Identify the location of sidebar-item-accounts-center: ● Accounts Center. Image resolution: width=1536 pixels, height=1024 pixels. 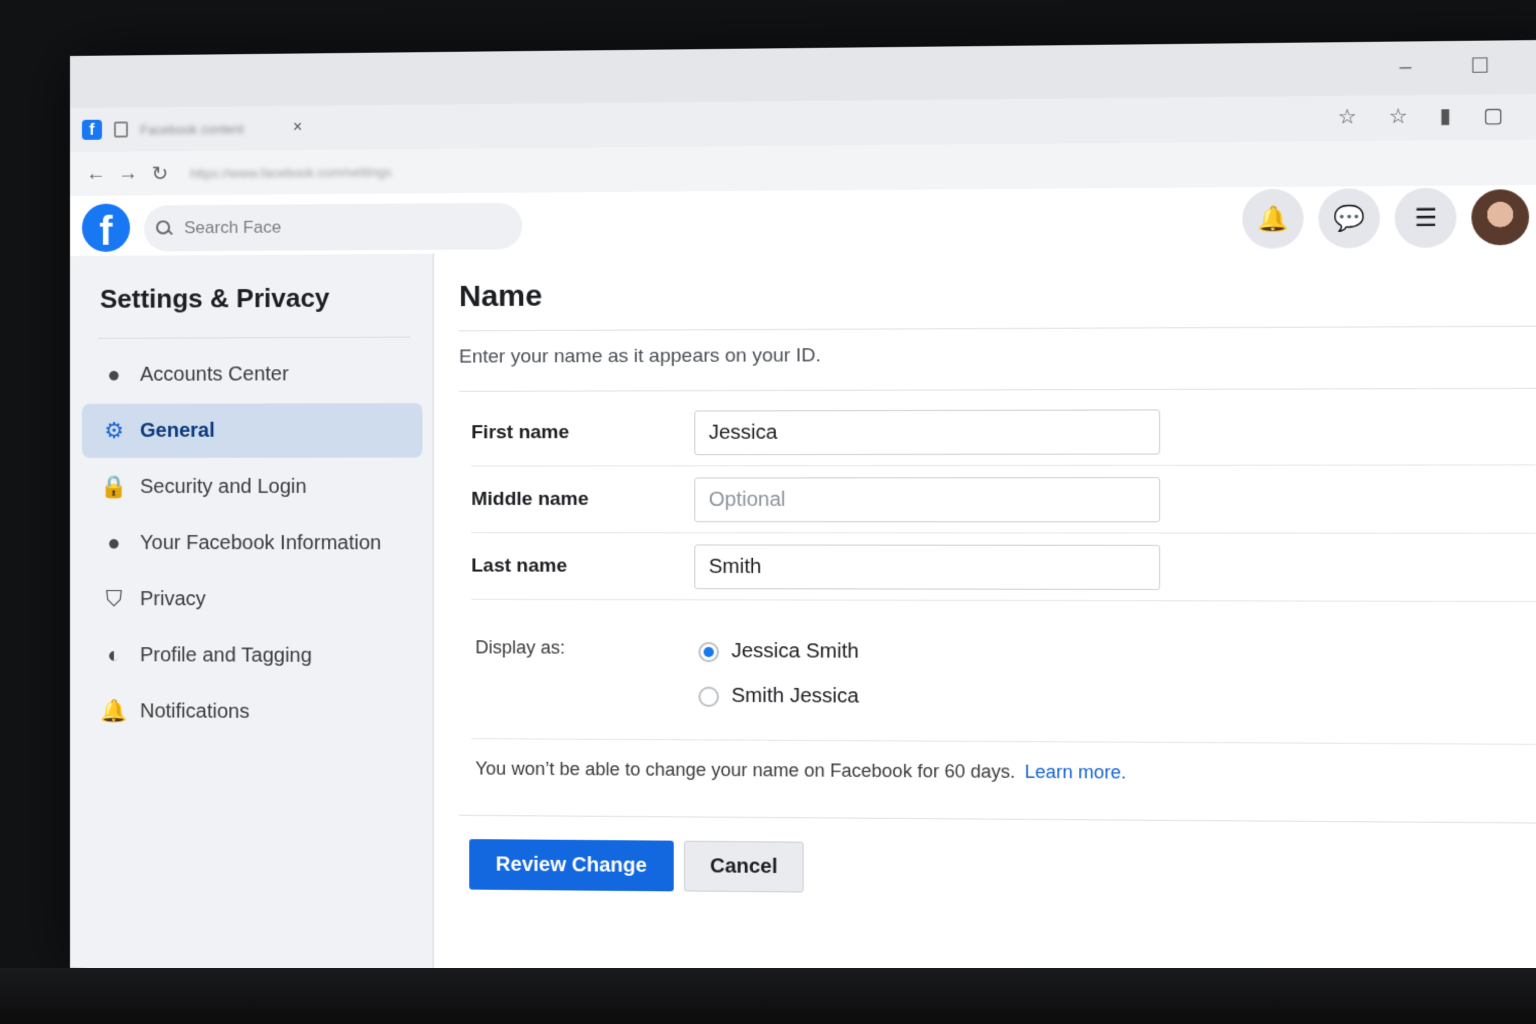
(252, 374).